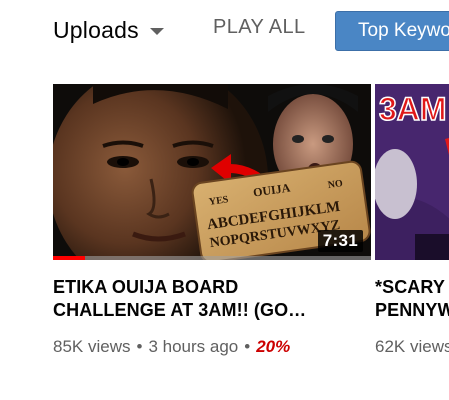 This screenshot has width=449, height=400. I want to click on play-all-button: PLAY ALL, so click(259, 27).